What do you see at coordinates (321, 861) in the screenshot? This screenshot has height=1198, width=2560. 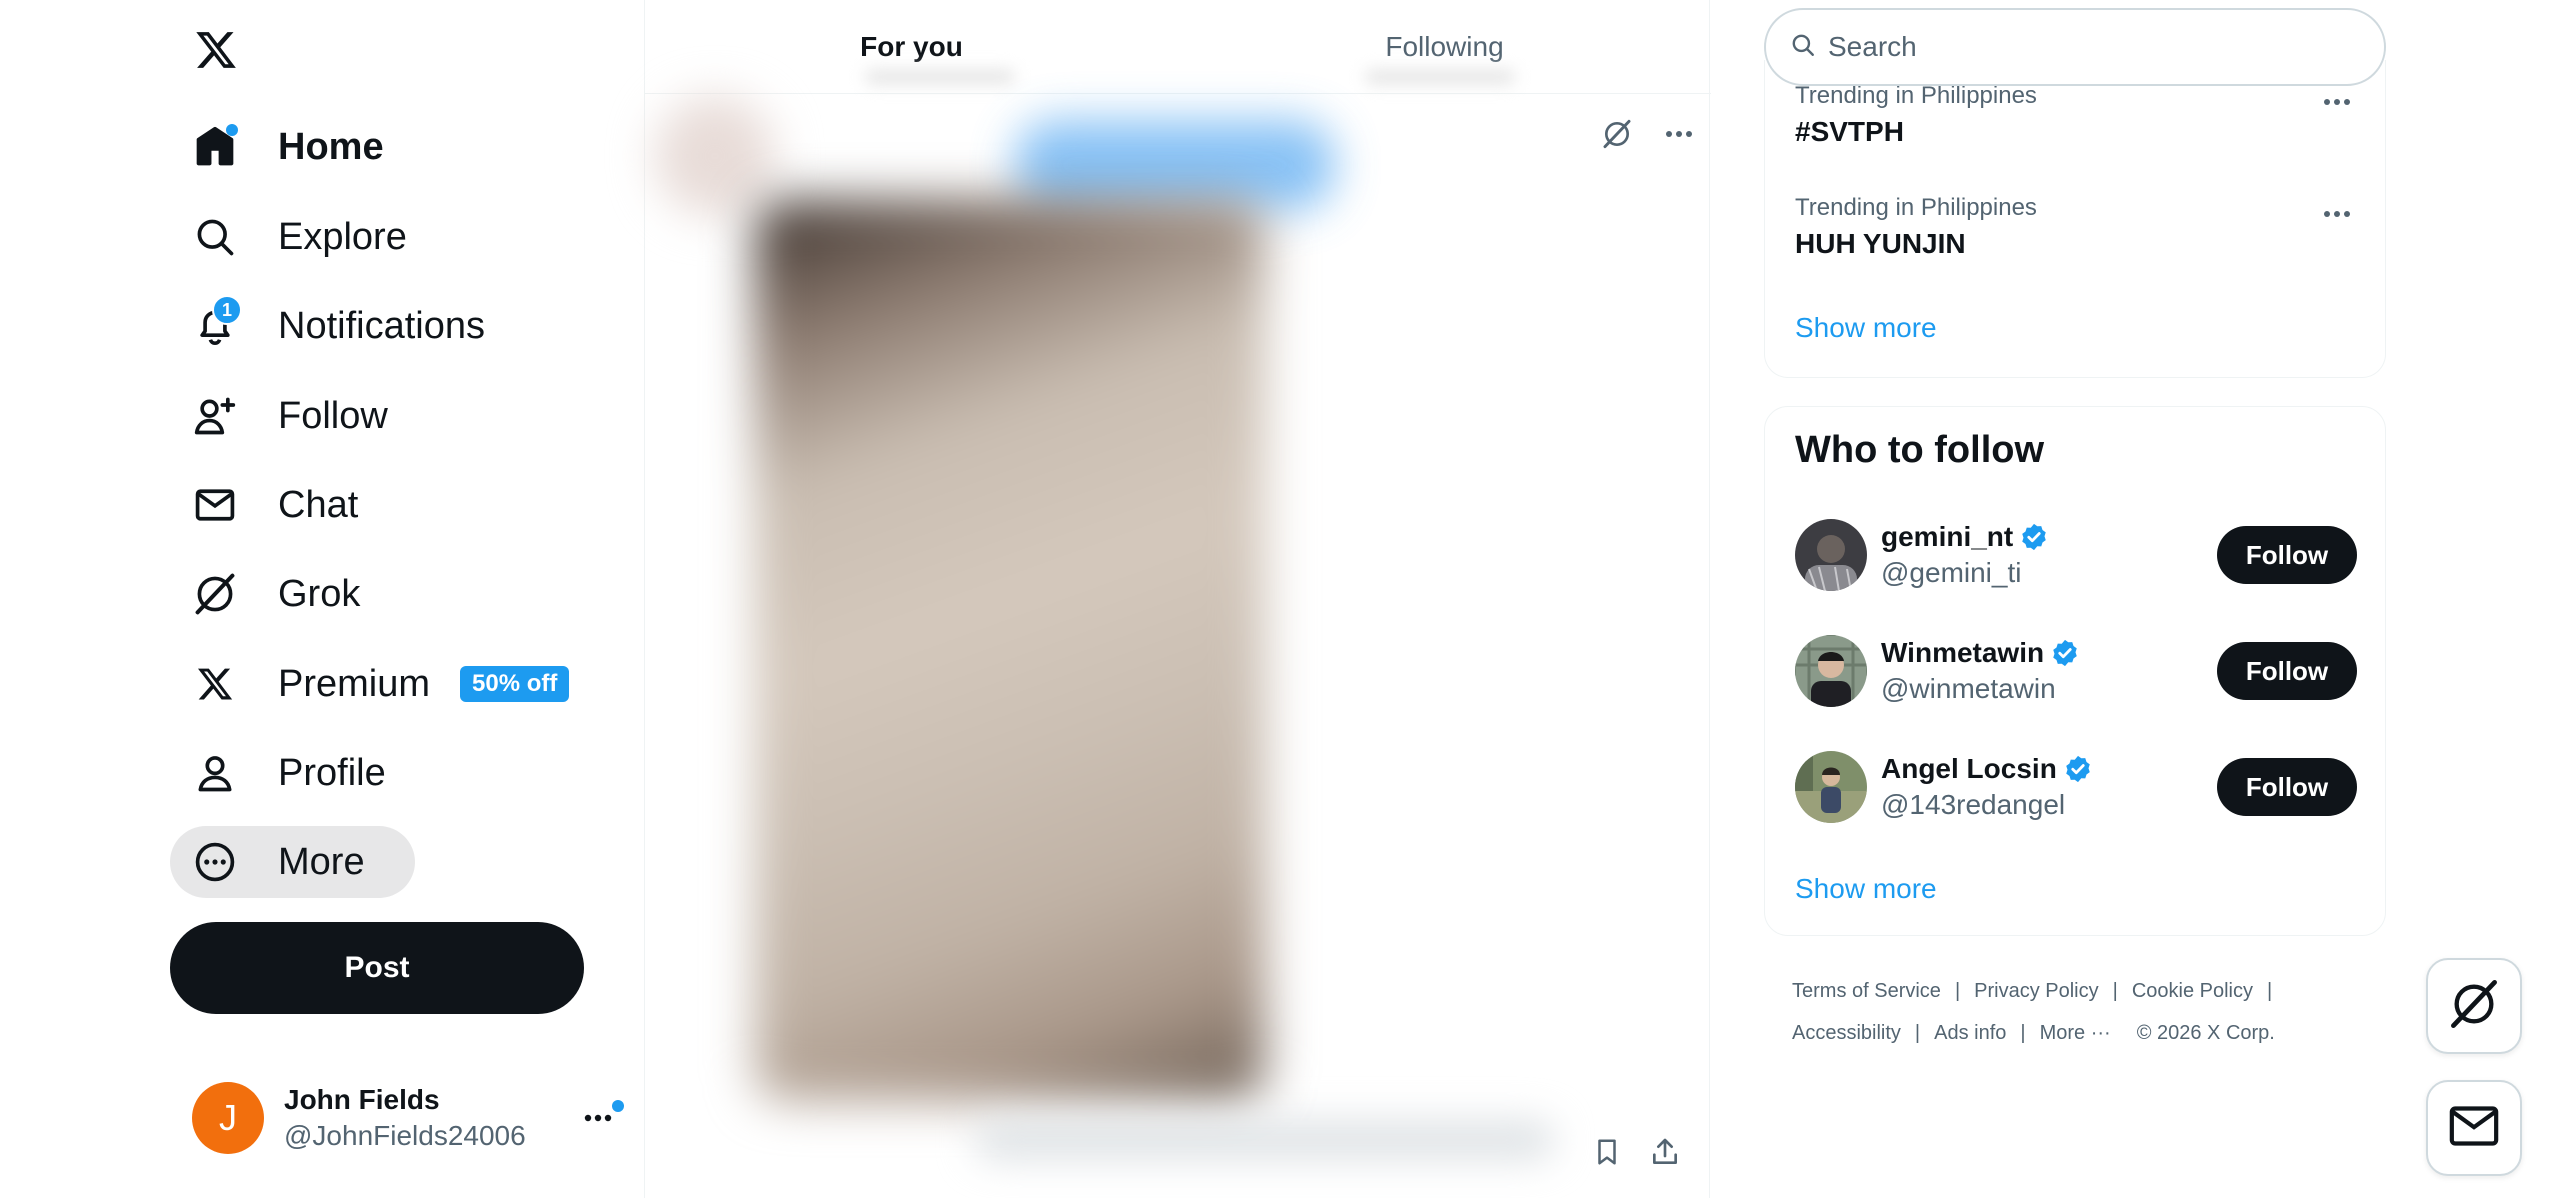 I see `nav-label-more: More` at bounding box center [321, 861].